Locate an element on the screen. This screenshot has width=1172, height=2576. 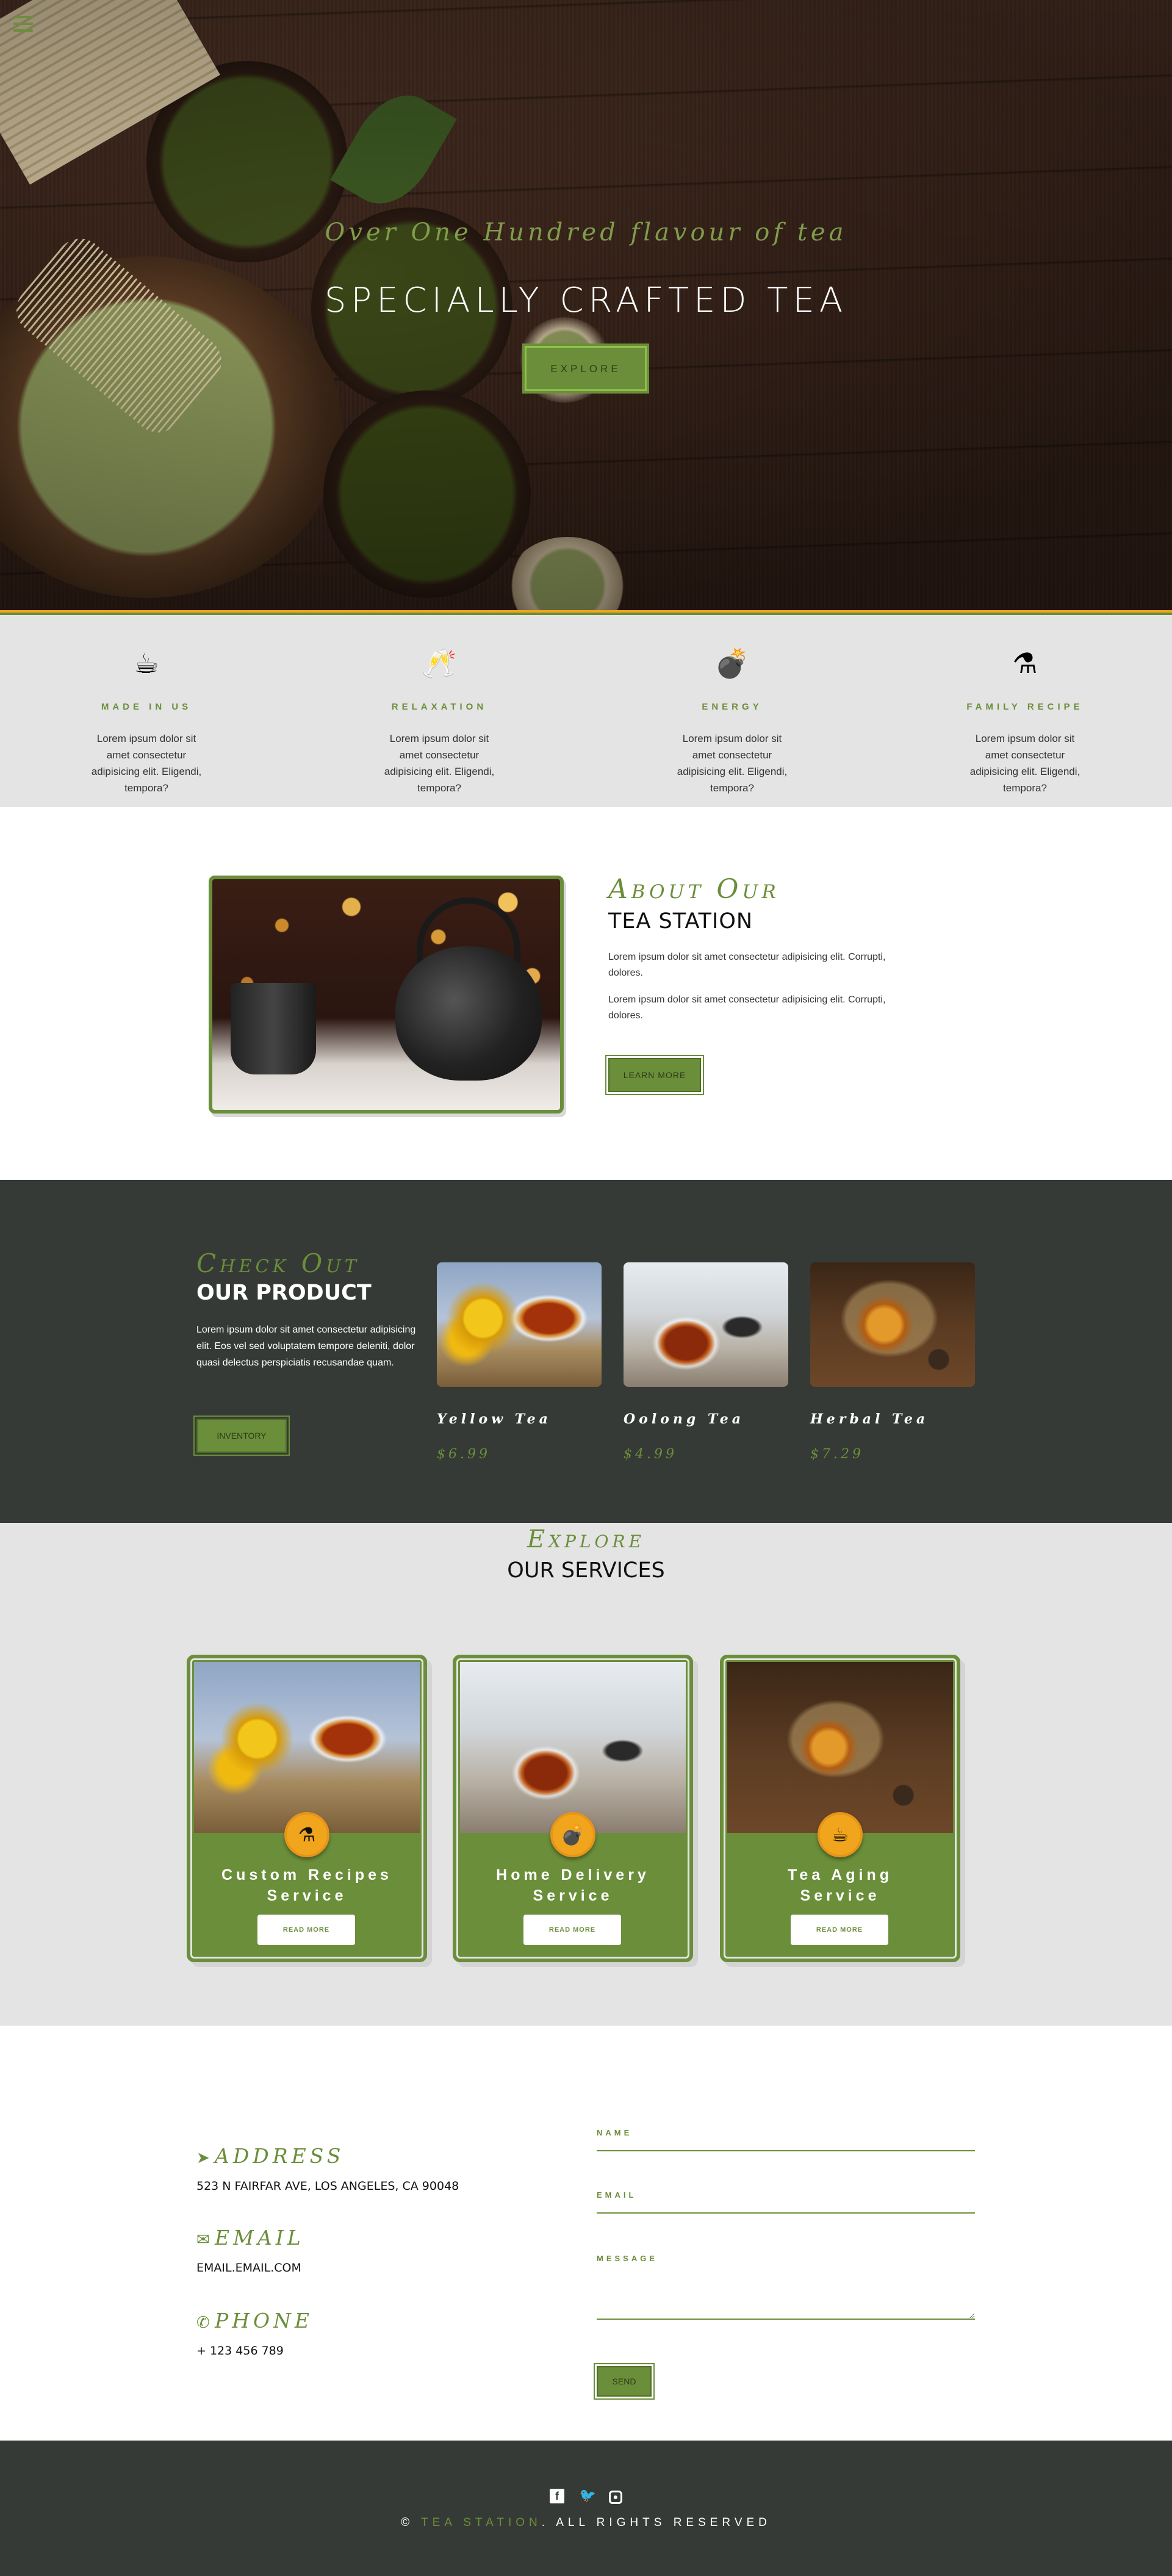
product-card-herbal-tea: Herbal Tea $7.29 is located at coordinates (893, 1362).